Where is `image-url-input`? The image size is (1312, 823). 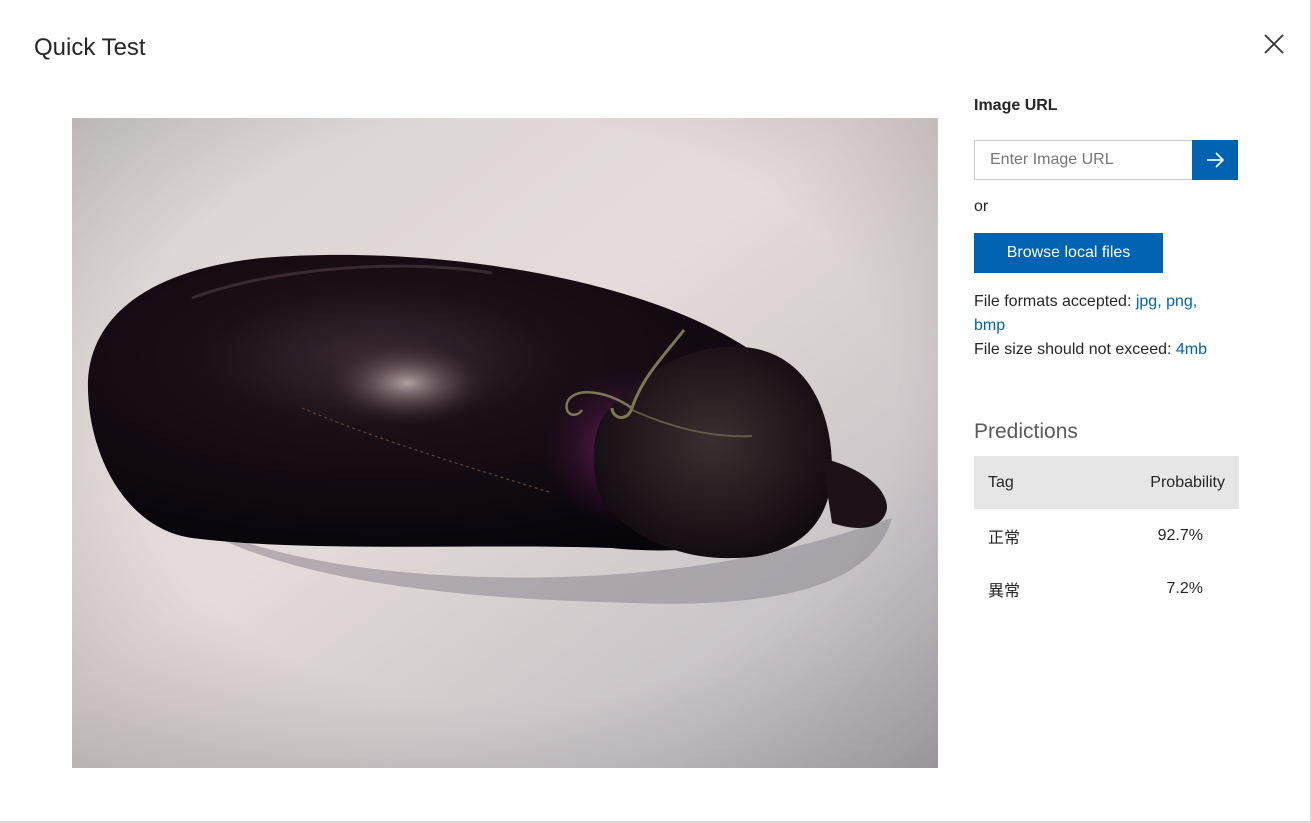
image-url-input is located at coordinates (1083, 160).